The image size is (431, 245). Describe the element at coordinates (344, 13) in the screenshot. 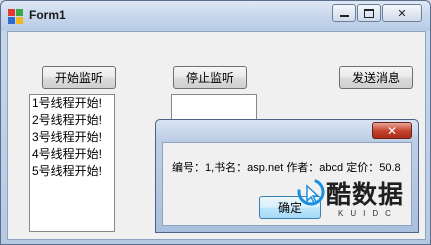

I see `minimize-icon` at that location.